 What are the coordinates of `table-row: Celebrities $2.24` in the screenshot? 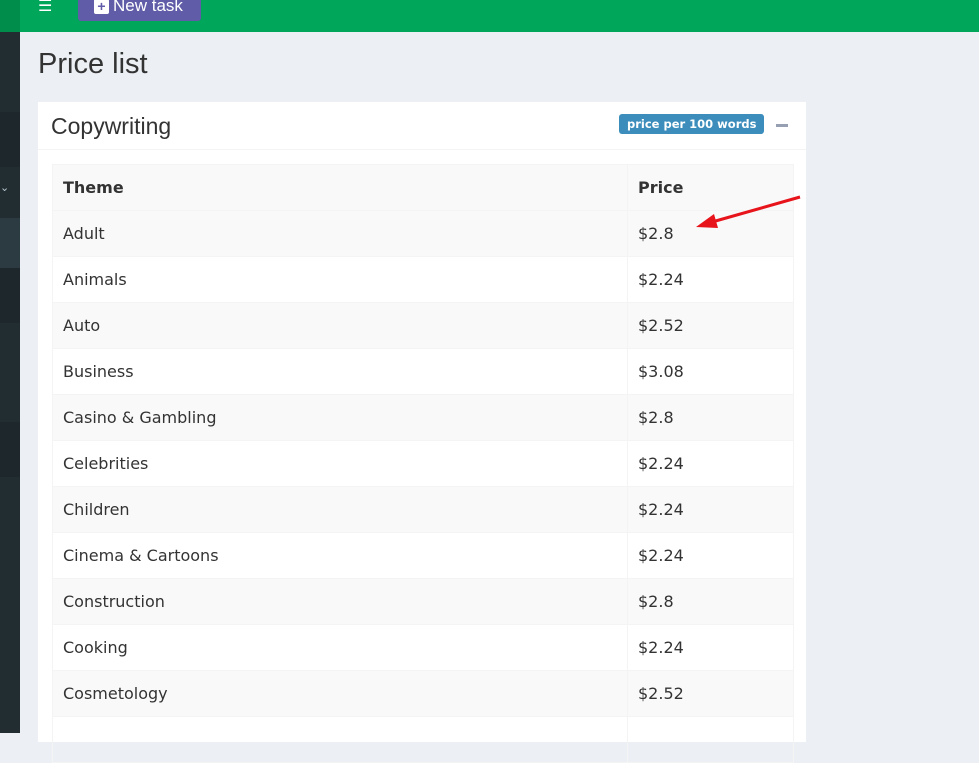 It's located at (423, 463).